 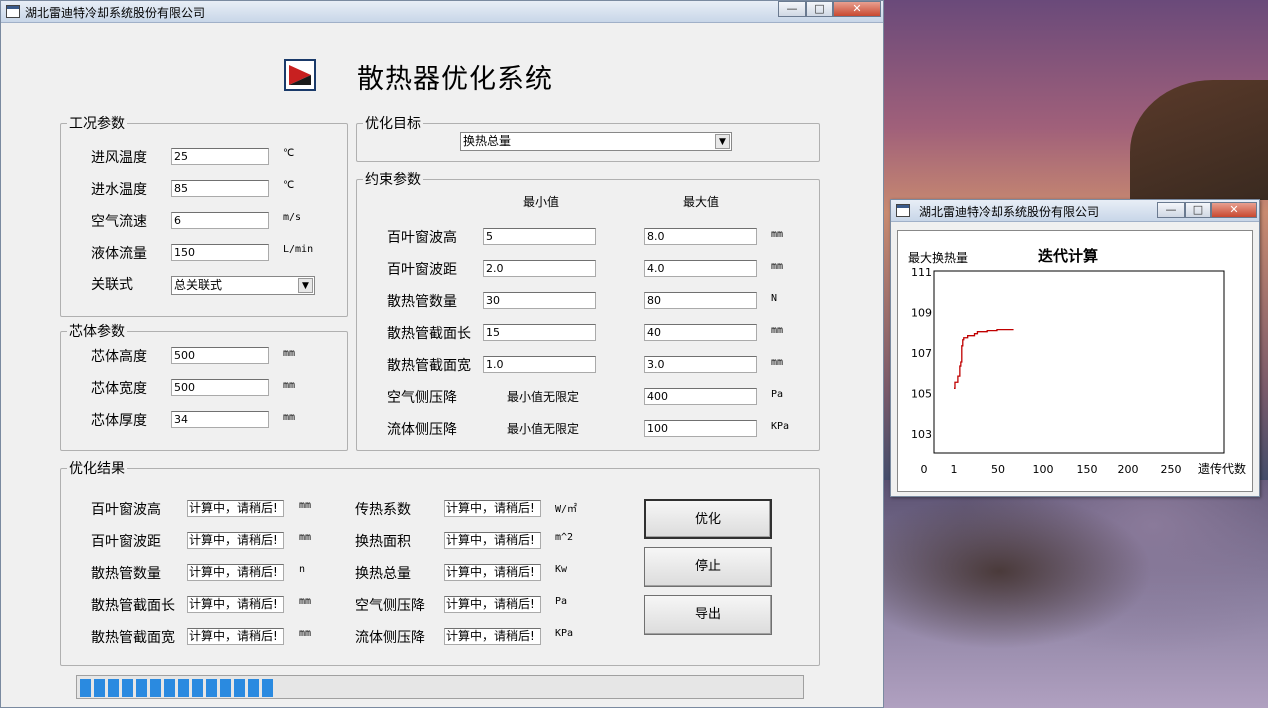 What do you see at coordinates (220, 188) in the screenshot?
I see `condition-input: 85` at bounding box center [220, 188].